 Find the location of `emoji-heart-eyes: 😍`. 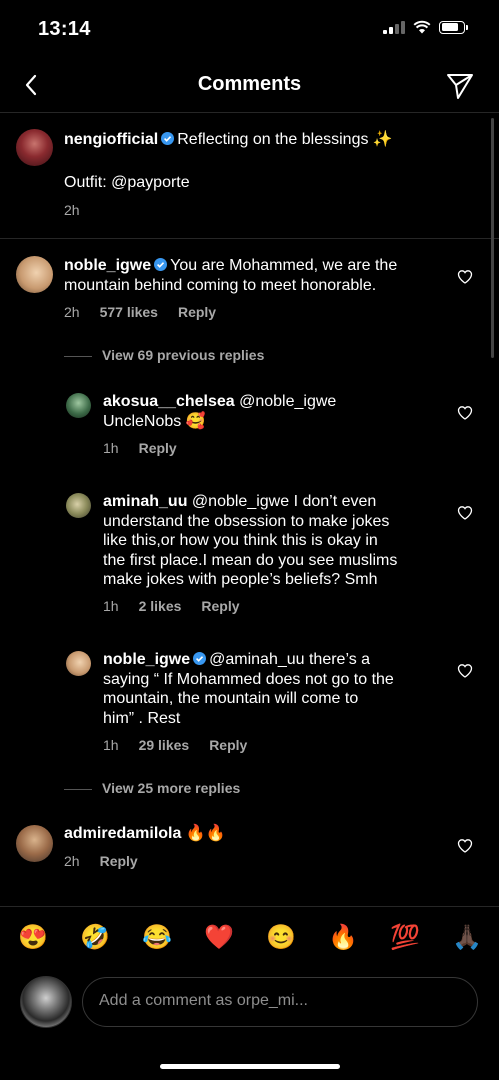

emoji-heart-eyes: 😍 is located at coordinates (33, 938).